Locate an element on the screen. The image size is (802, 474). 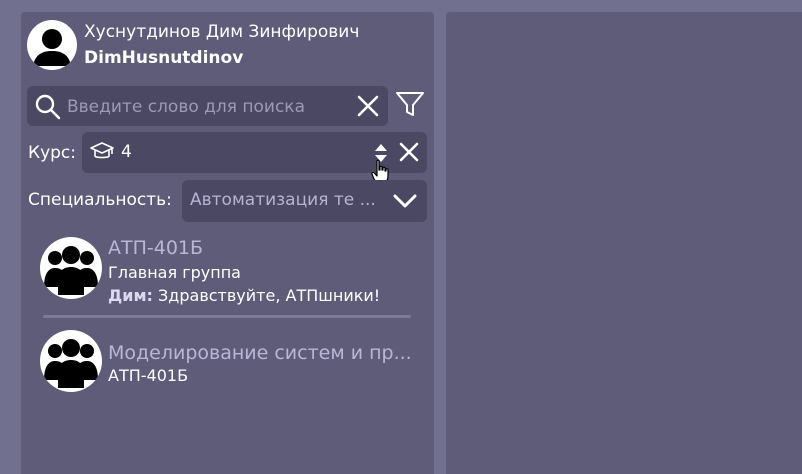
clear-course-icon is located at coordinates (409, 154).